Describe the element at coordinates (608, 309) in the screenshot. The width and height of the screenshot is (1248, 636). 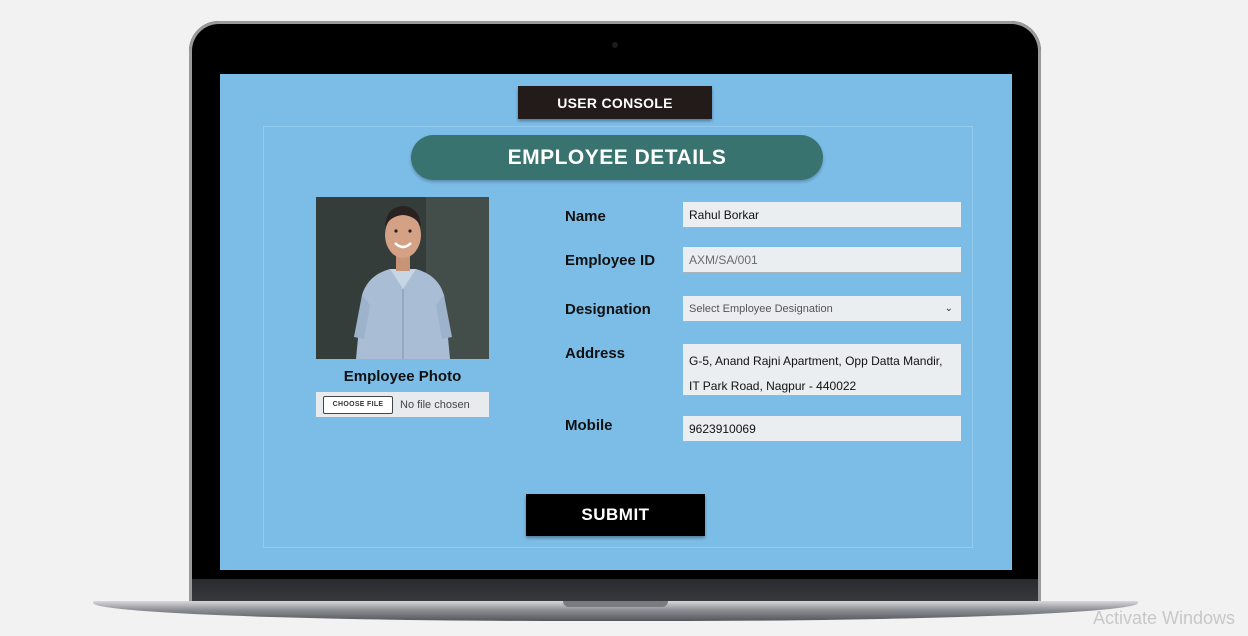
I see `designation-label: Designation` at that location.